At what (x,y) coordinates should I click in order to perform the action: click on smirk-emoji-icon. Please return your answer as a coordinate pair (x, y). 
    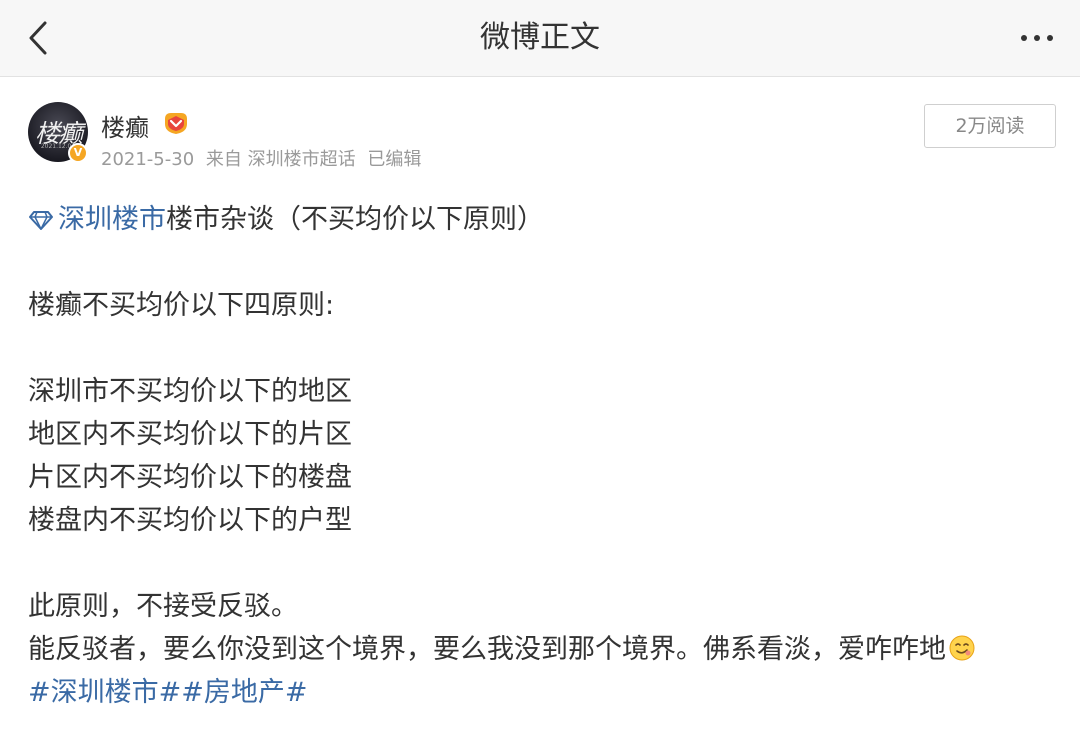
    Looking at the image, I should click on (962, 648).